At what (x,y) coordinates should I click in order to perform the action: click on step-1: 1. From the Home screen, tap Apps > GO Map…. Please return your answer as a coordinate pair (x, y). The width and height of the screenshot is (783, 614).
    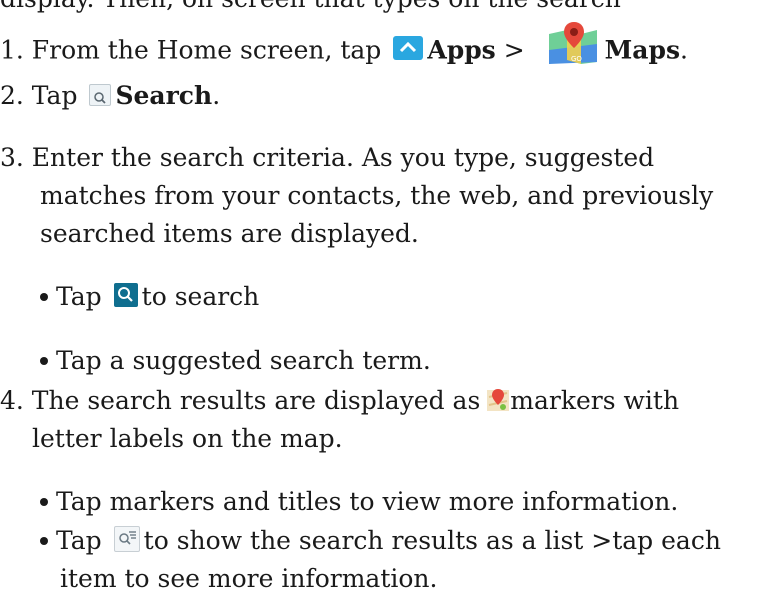
    Looking at the image, I should click on (344, 48).